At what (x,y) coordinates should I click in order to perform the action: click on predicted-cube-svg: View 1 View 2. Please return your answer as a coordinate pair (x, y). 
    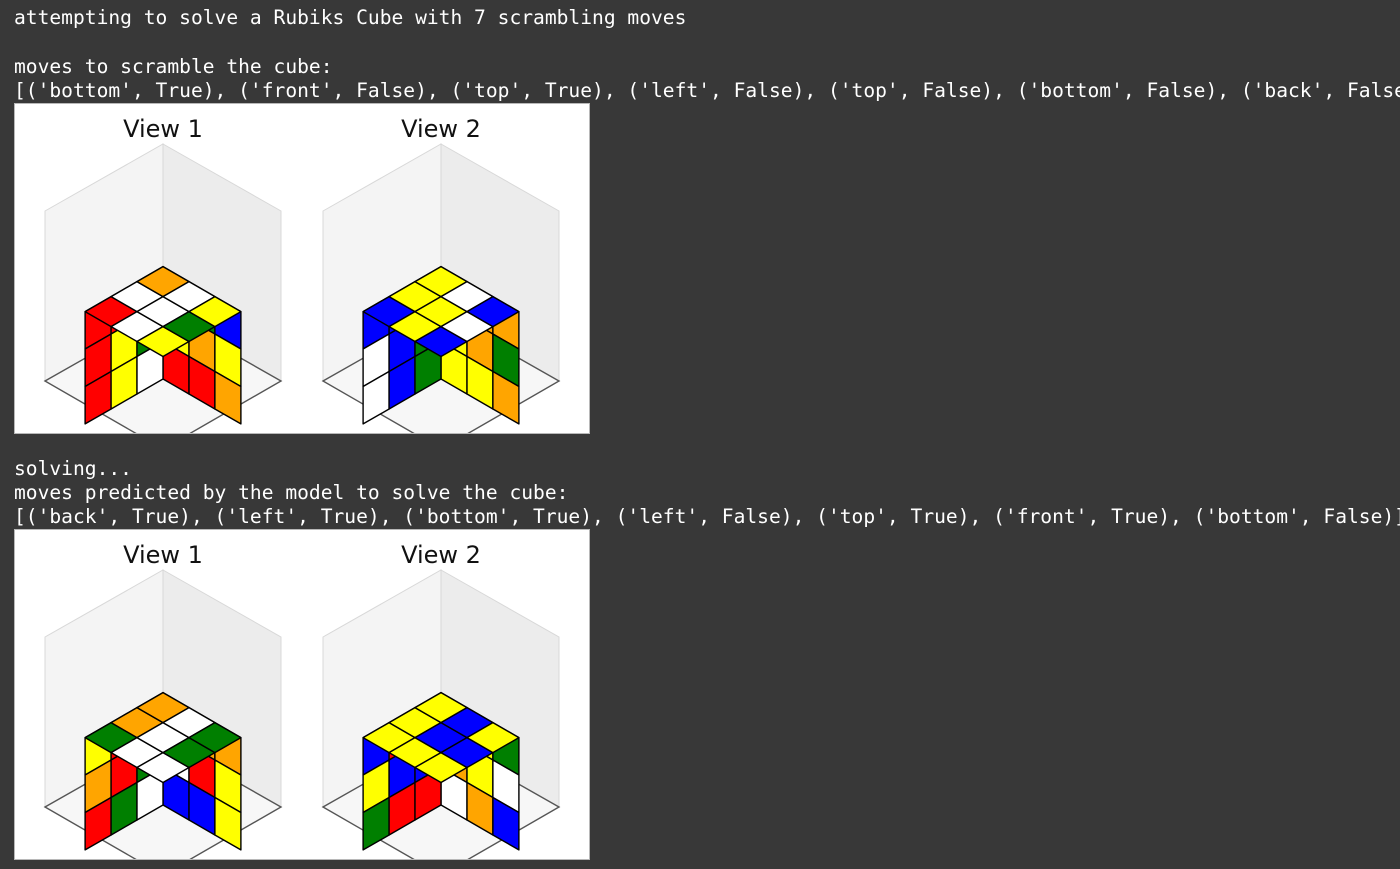
    Looking at the image, I should click on (302, 700).